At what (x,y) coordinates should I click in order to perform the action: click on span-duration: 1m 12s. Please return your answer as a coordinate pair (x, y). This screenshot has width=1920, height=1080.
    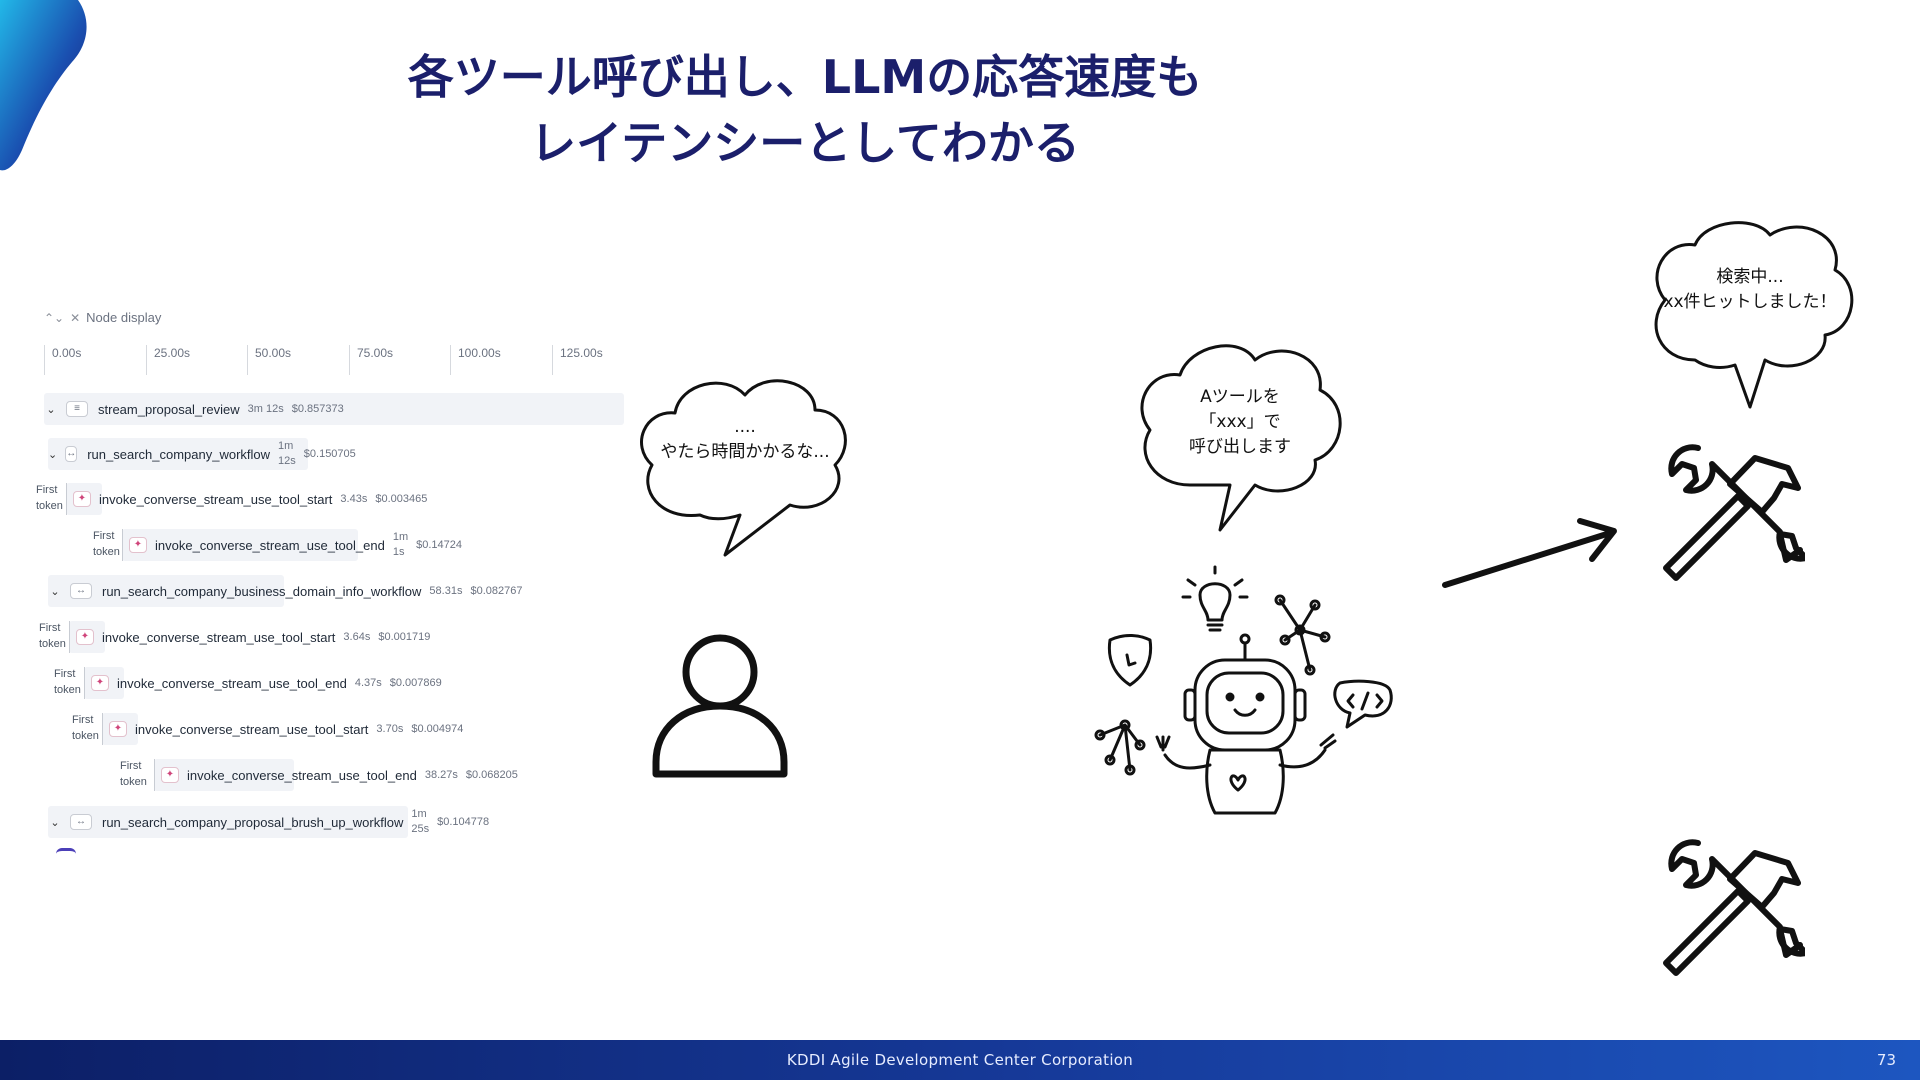
    Looking at the image, I should click on (287, 454).